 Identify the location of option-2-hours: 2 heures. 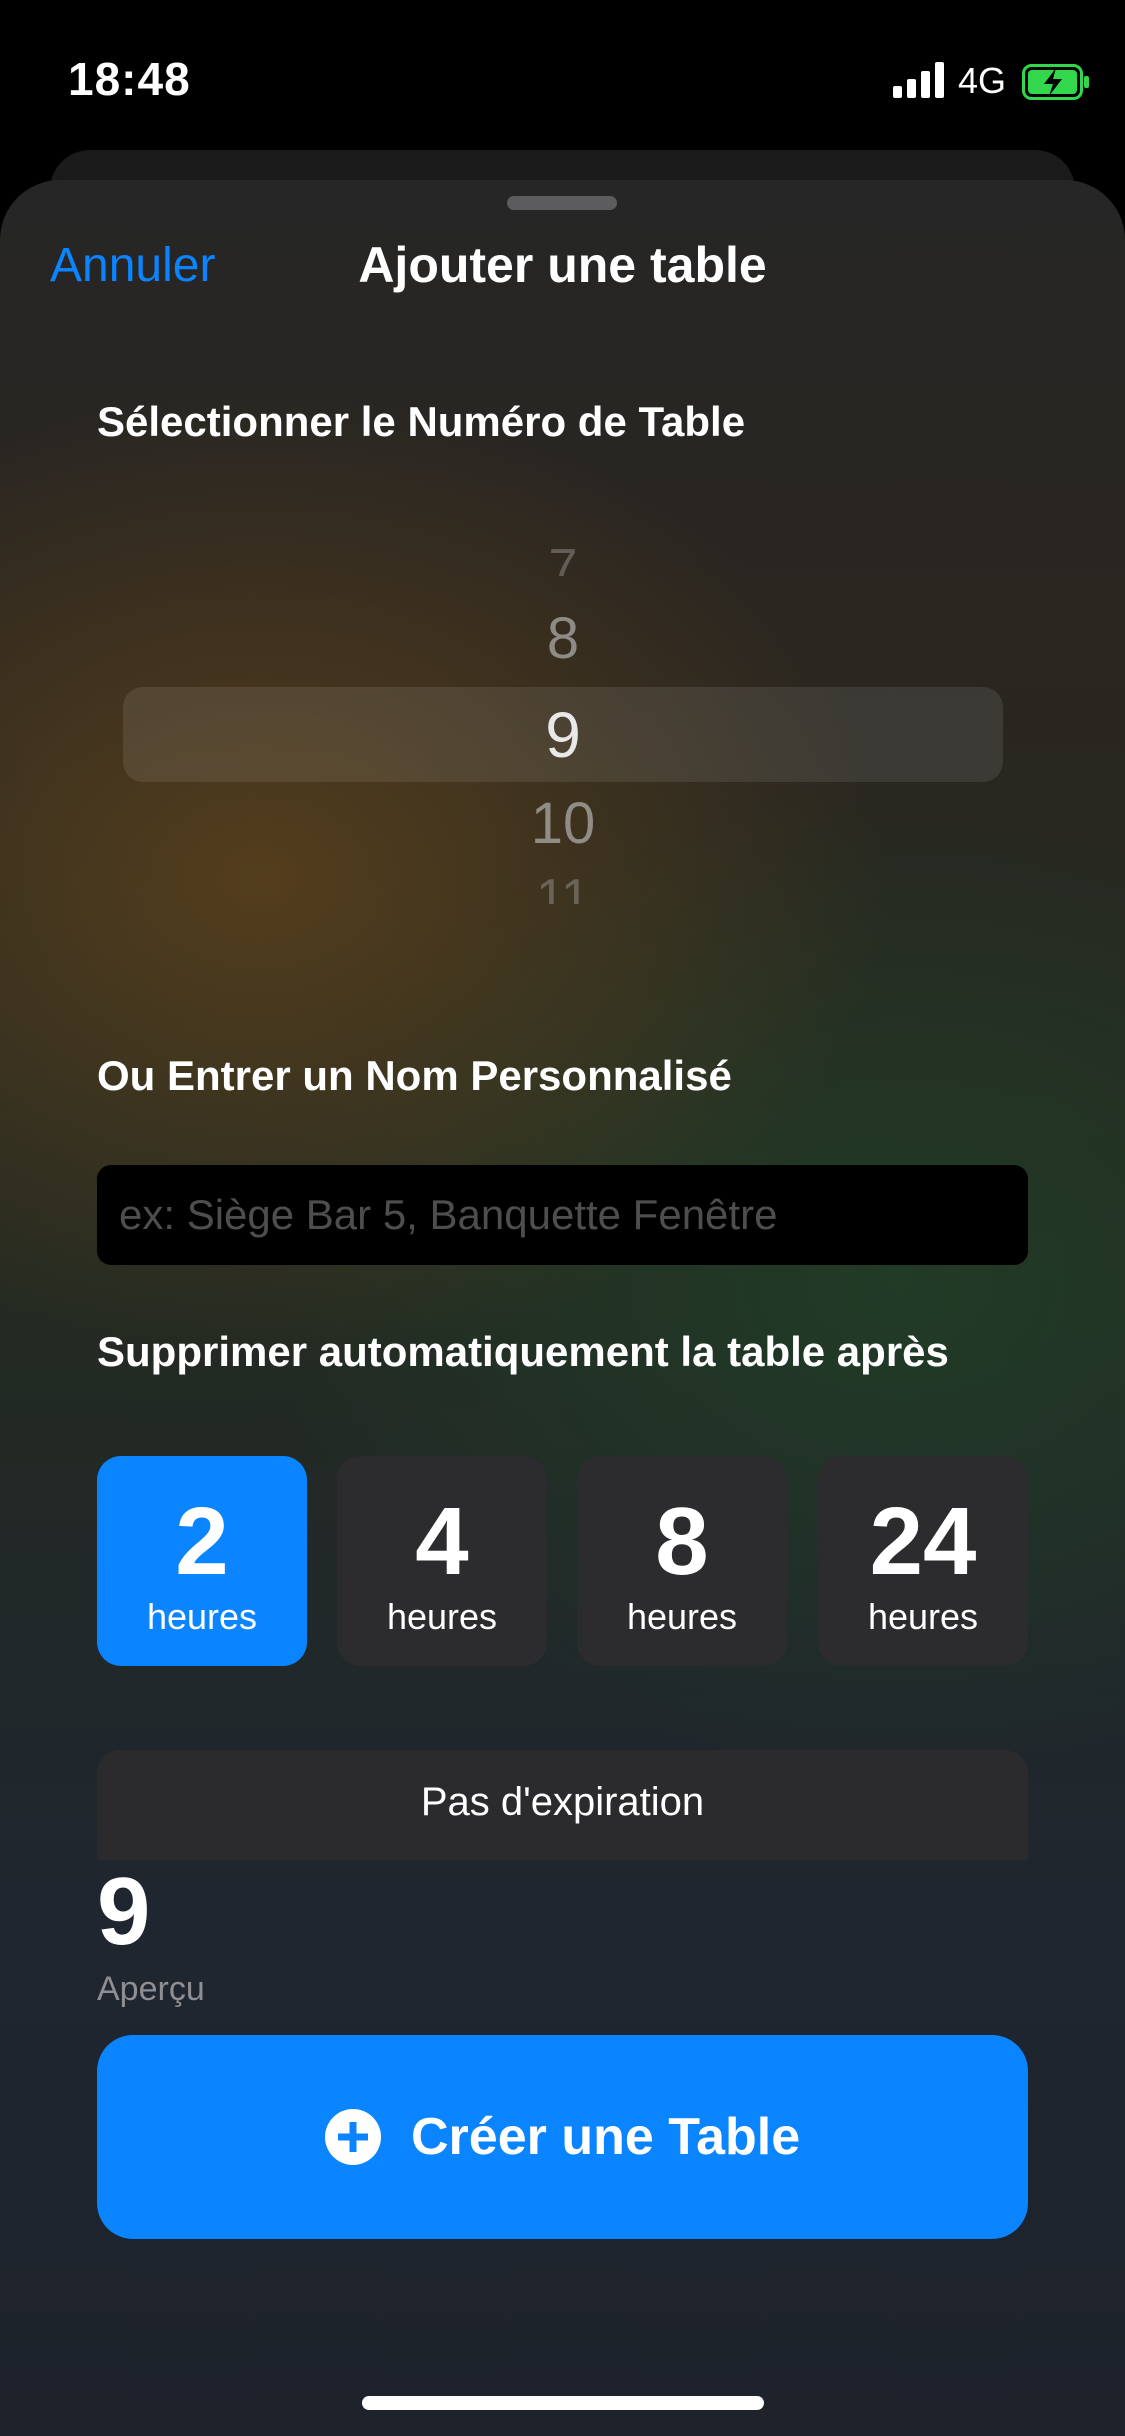
(202, 1561).